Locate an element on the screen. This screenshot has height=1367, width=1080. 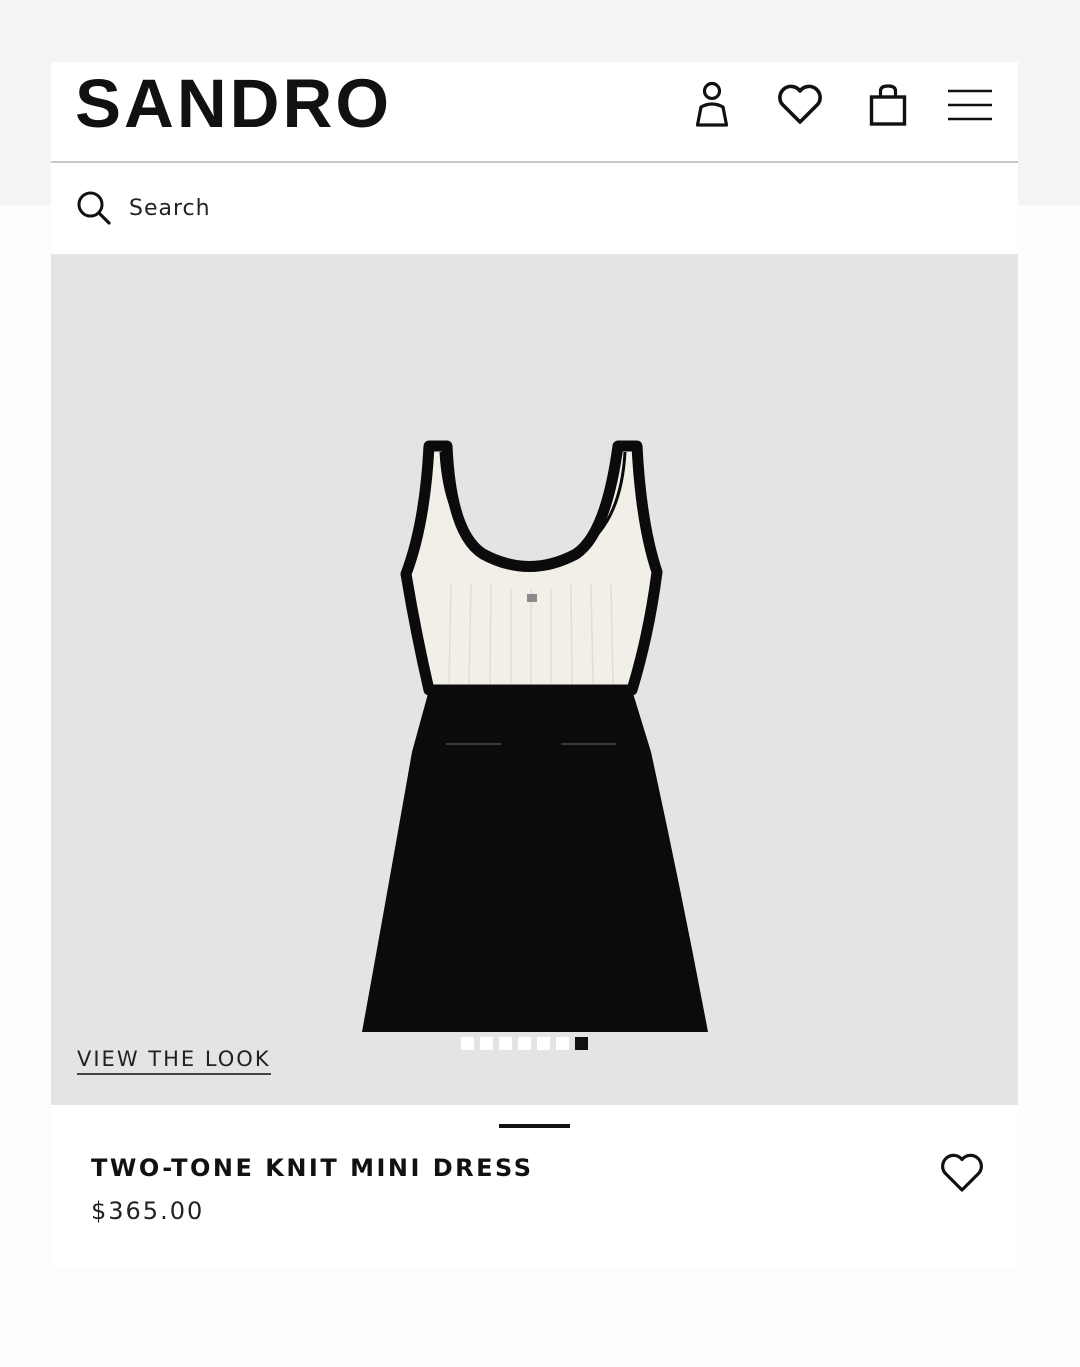
gallery-dot-active is located at coordinates (581, 1043).